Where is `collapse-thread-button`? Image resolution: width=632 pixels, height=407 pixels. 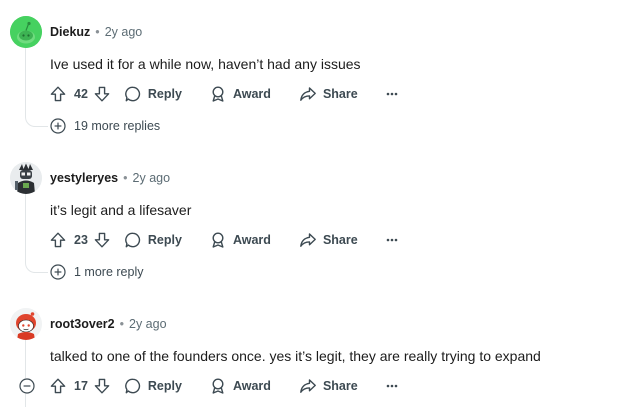
collapse-thread-button is located at coordinates (27, 386).